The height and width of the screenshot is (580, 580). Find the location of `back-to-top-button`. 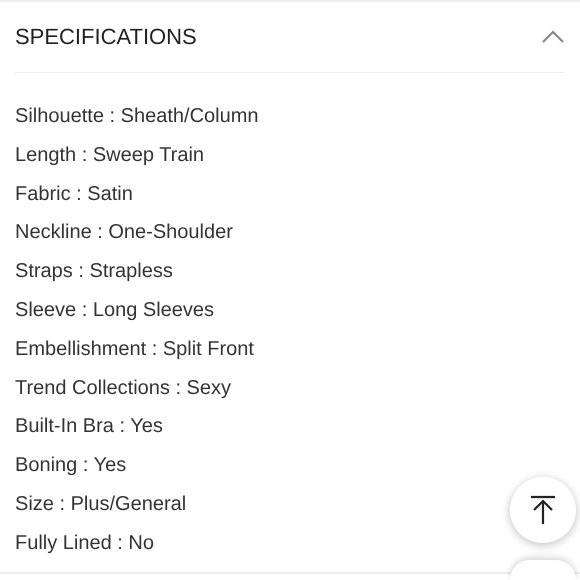

back-to-top-button is located at coordinates (543, 510).